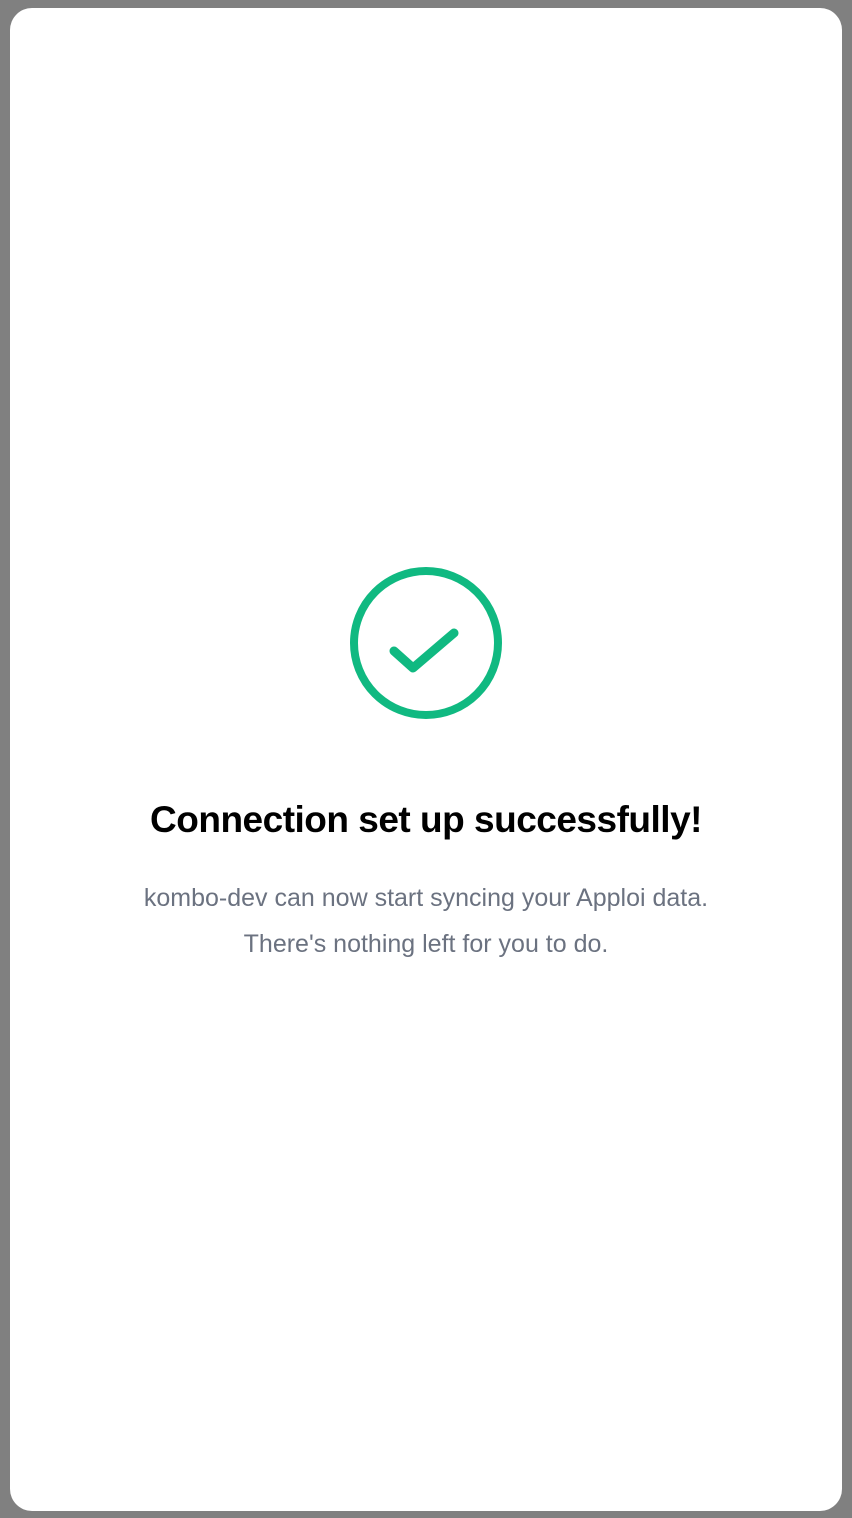 Image resolution: width=852 pixels, height=1518 pixels. I want to click on check-circle-icon, so click(426, 643).